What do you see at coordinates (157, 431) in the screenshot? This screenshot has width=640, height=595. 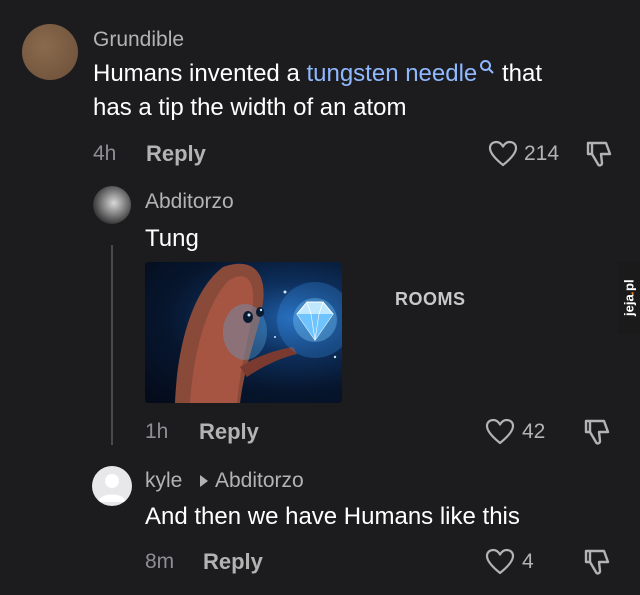 I see `comment-timestamp: 1h` at bounding box center [157, 431].